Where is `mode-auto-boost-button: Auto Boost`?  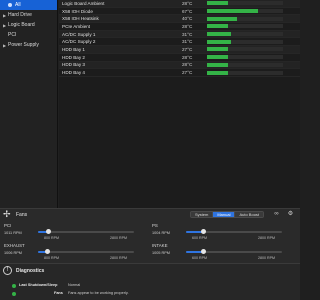 mode-auto-boost-button: Auto Boost is located at coordinates (249, 214).